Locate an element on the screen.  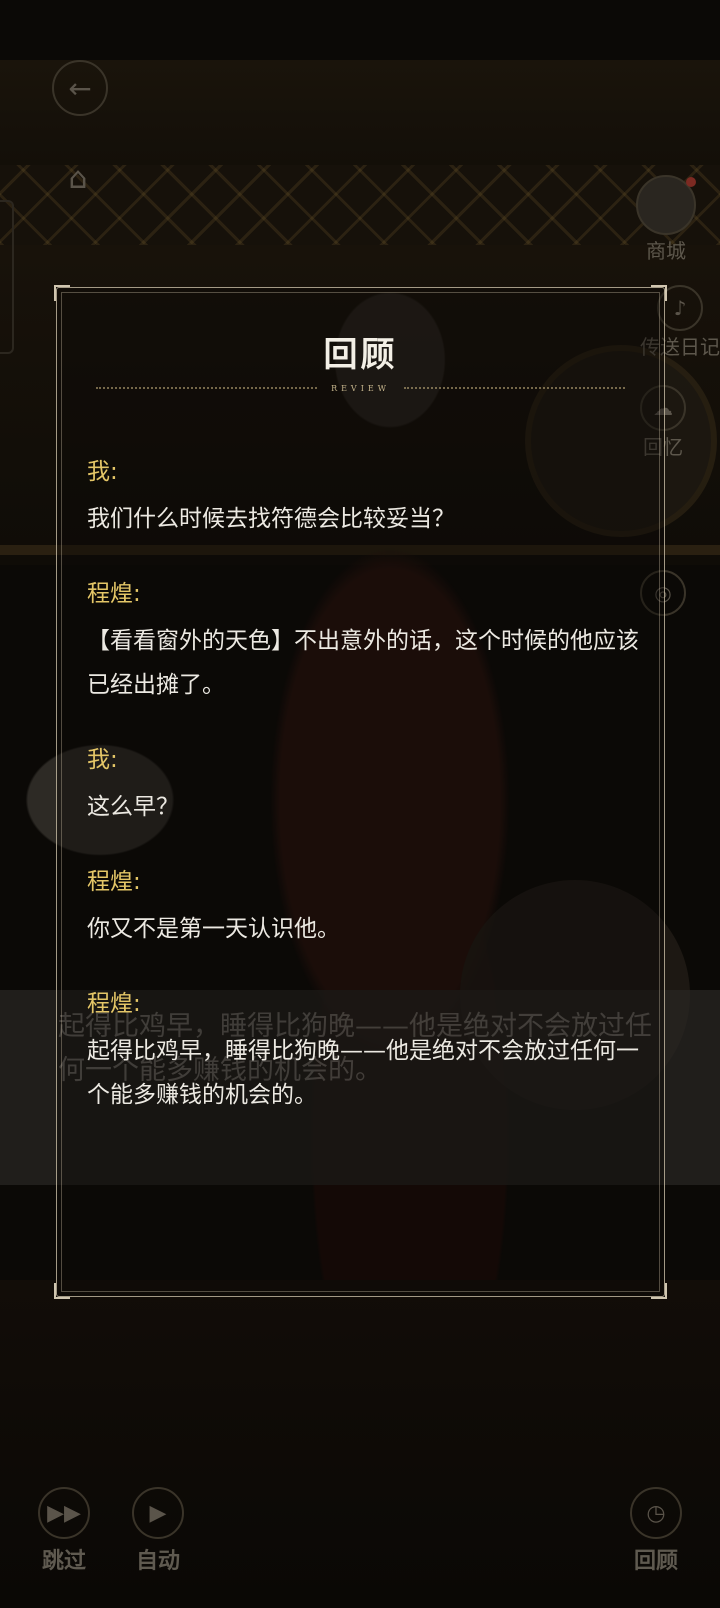
log-entry: 程煌: 起得比鸡早，睡得比狗晚——他是绝对不会放过任何一个能多赚钱的机会的。 is located at coordinates (367, 1053).